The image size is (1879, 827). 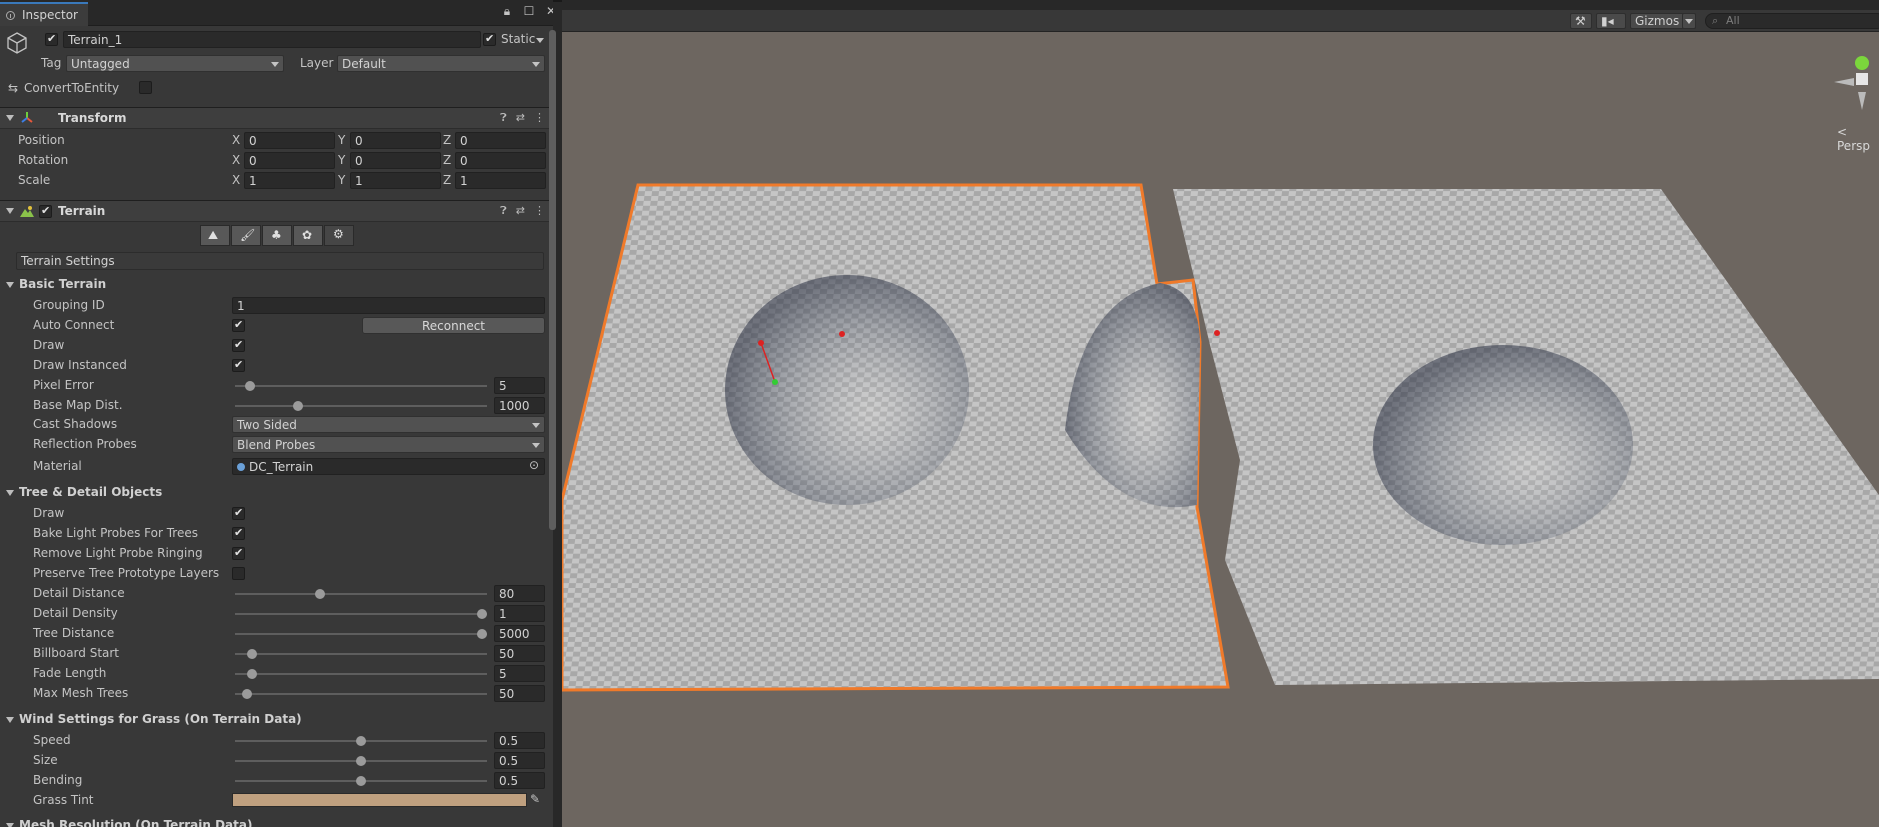 What do you see at coordinates (308, 235) in the screenshot?
I see `details-tool-button: ✿` at bounding box center [308, 235].